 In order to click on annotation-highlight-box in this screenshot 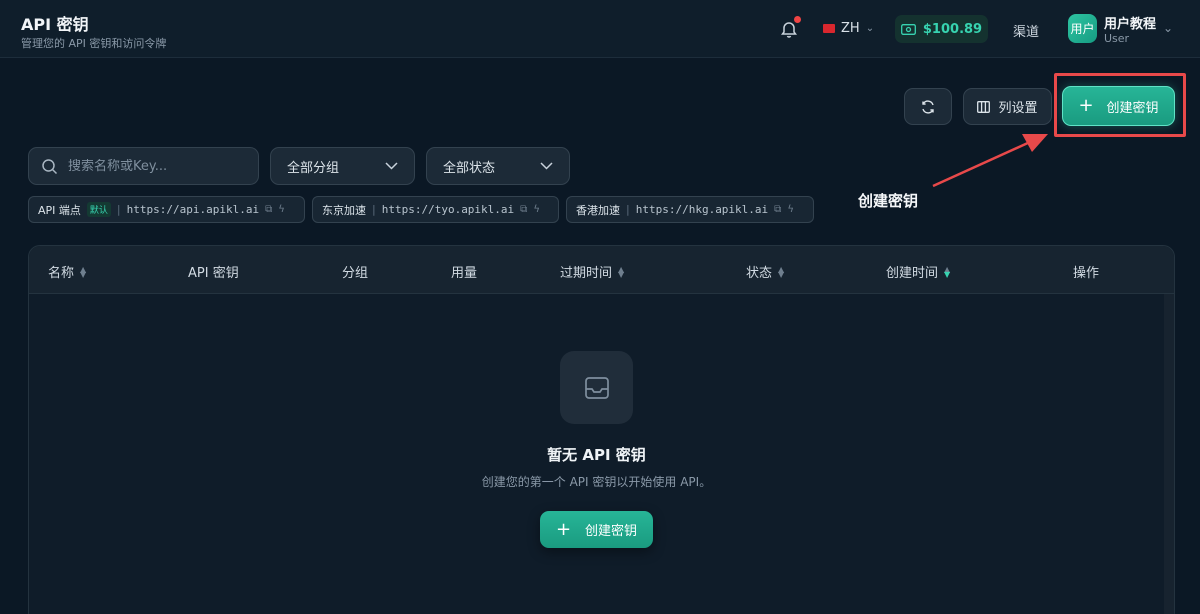, I will do `click(1120, 105)`.